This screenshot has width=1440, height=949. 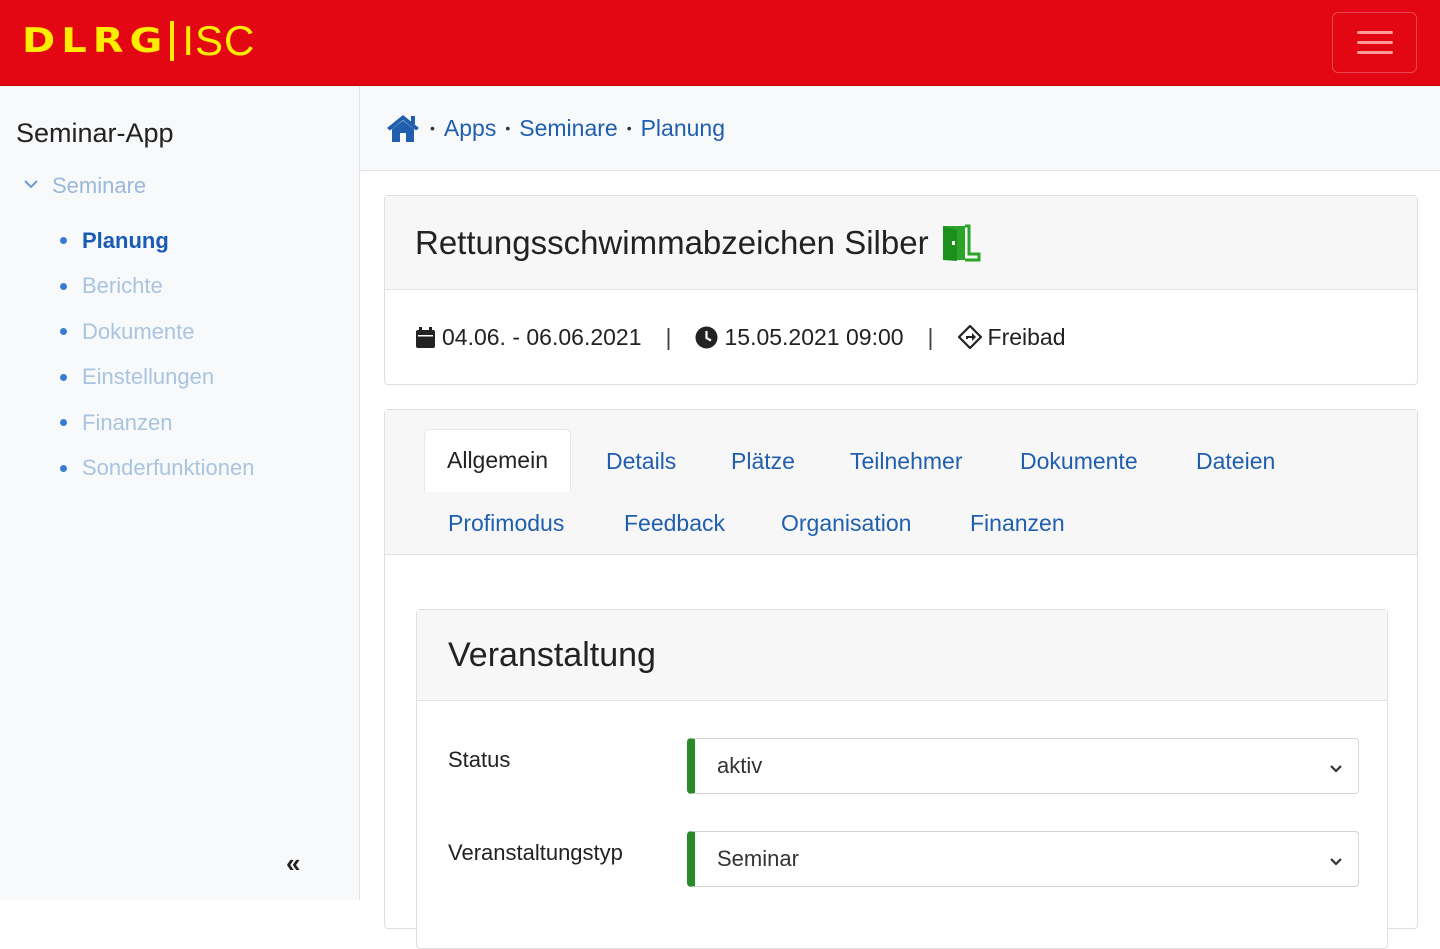 I want to click on tab-profimodus: Profimodus, so click(x=506, y=523).